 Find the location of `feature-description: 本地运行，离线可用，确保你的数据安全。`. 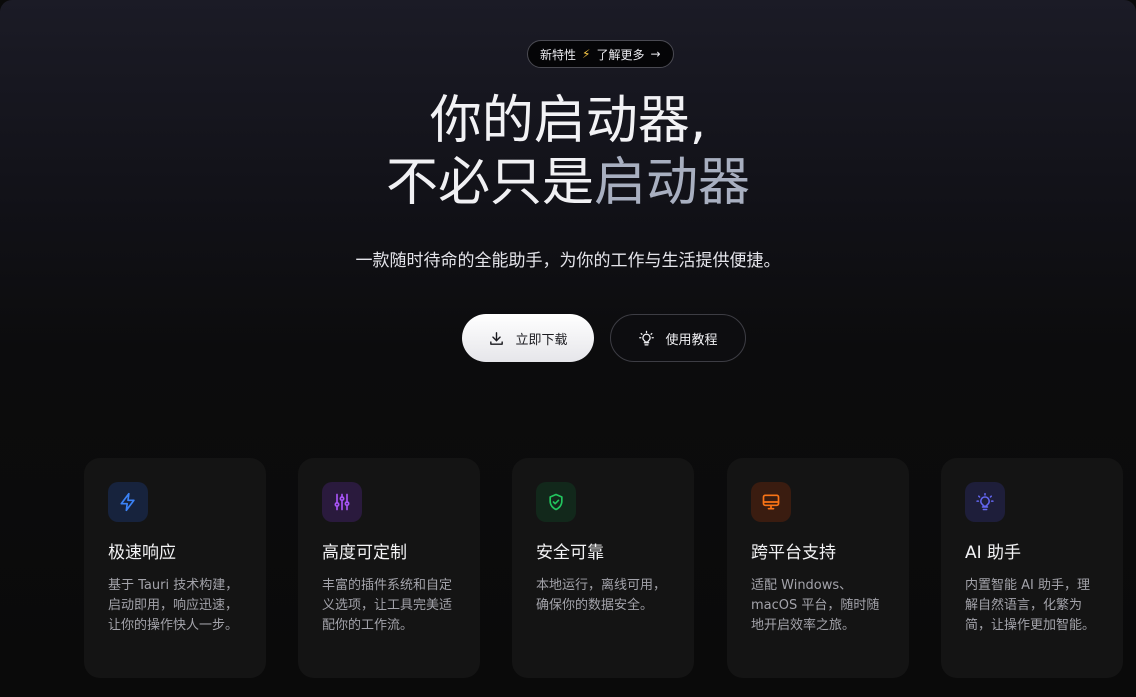

feature-description: 本地运行，离线可用，确保你的数据安全。 is located at coordinates (601, 595).